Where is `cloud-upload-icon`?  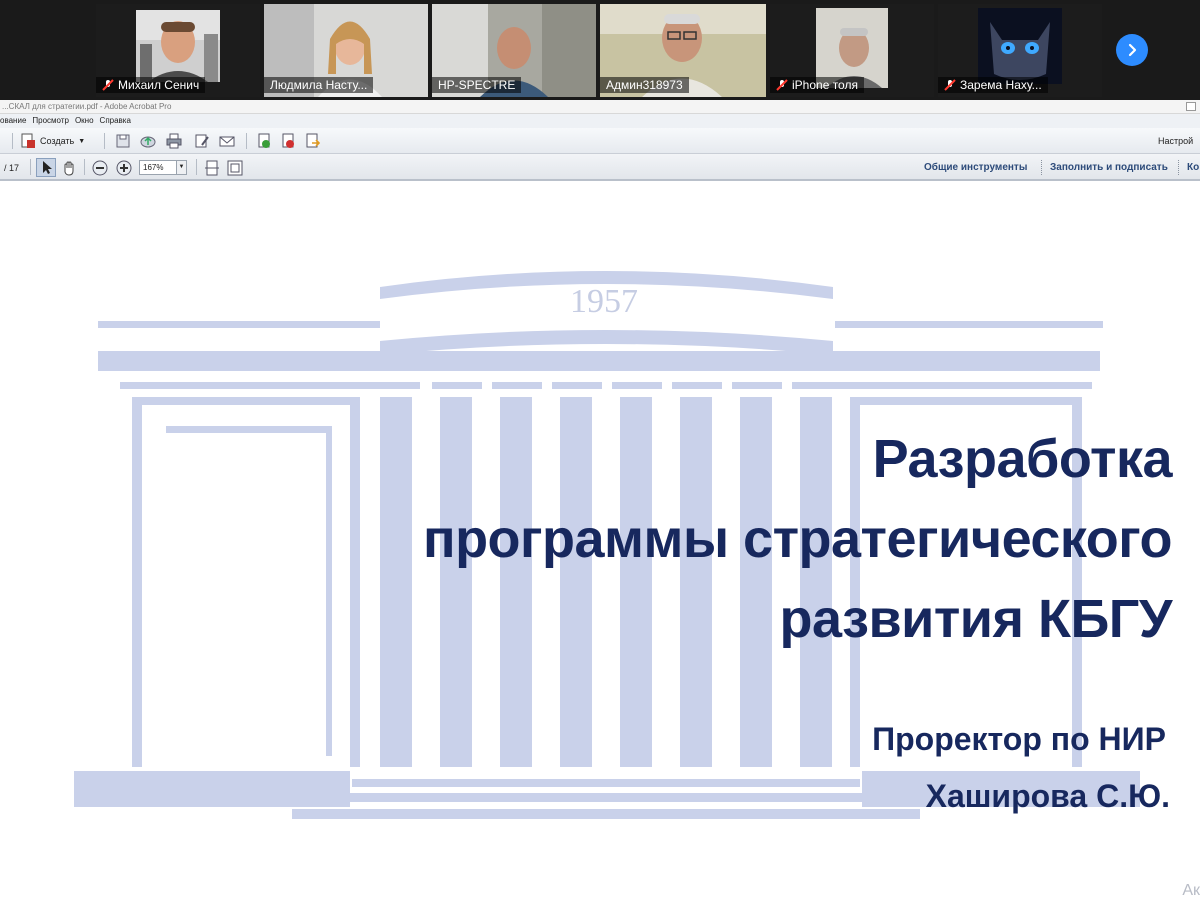 cloud-upload-icon is located at coordinates (148, 141).